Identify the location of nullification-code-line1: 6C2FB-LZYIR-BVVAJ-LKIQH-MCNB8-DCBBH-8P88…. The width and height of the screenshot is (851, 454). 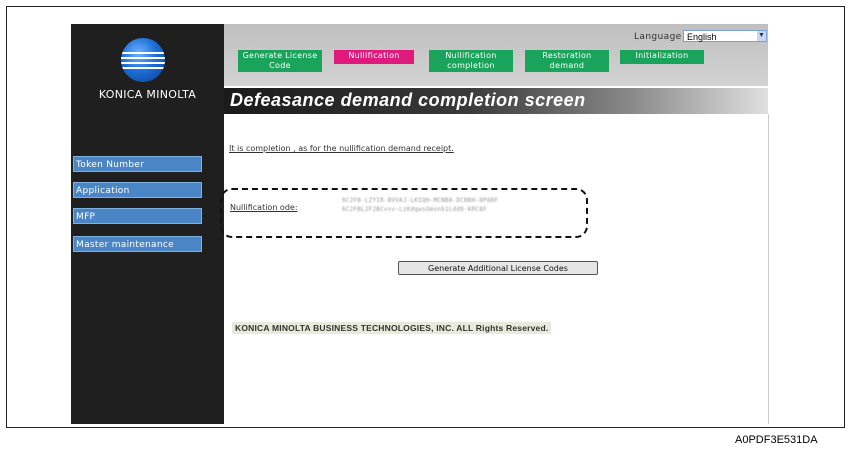
(420, 200).